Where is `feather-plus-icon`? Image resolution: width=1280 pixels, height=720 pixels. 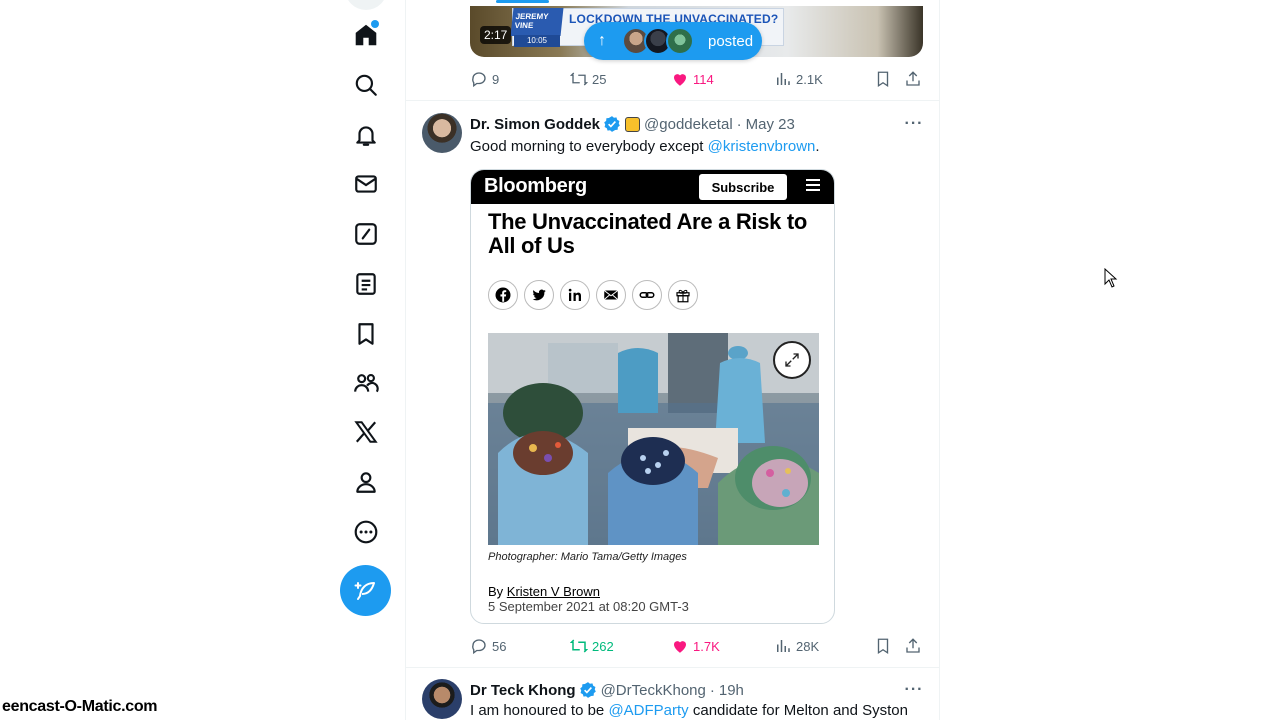
feather-plus-icon is located at coordinates (364, 590).